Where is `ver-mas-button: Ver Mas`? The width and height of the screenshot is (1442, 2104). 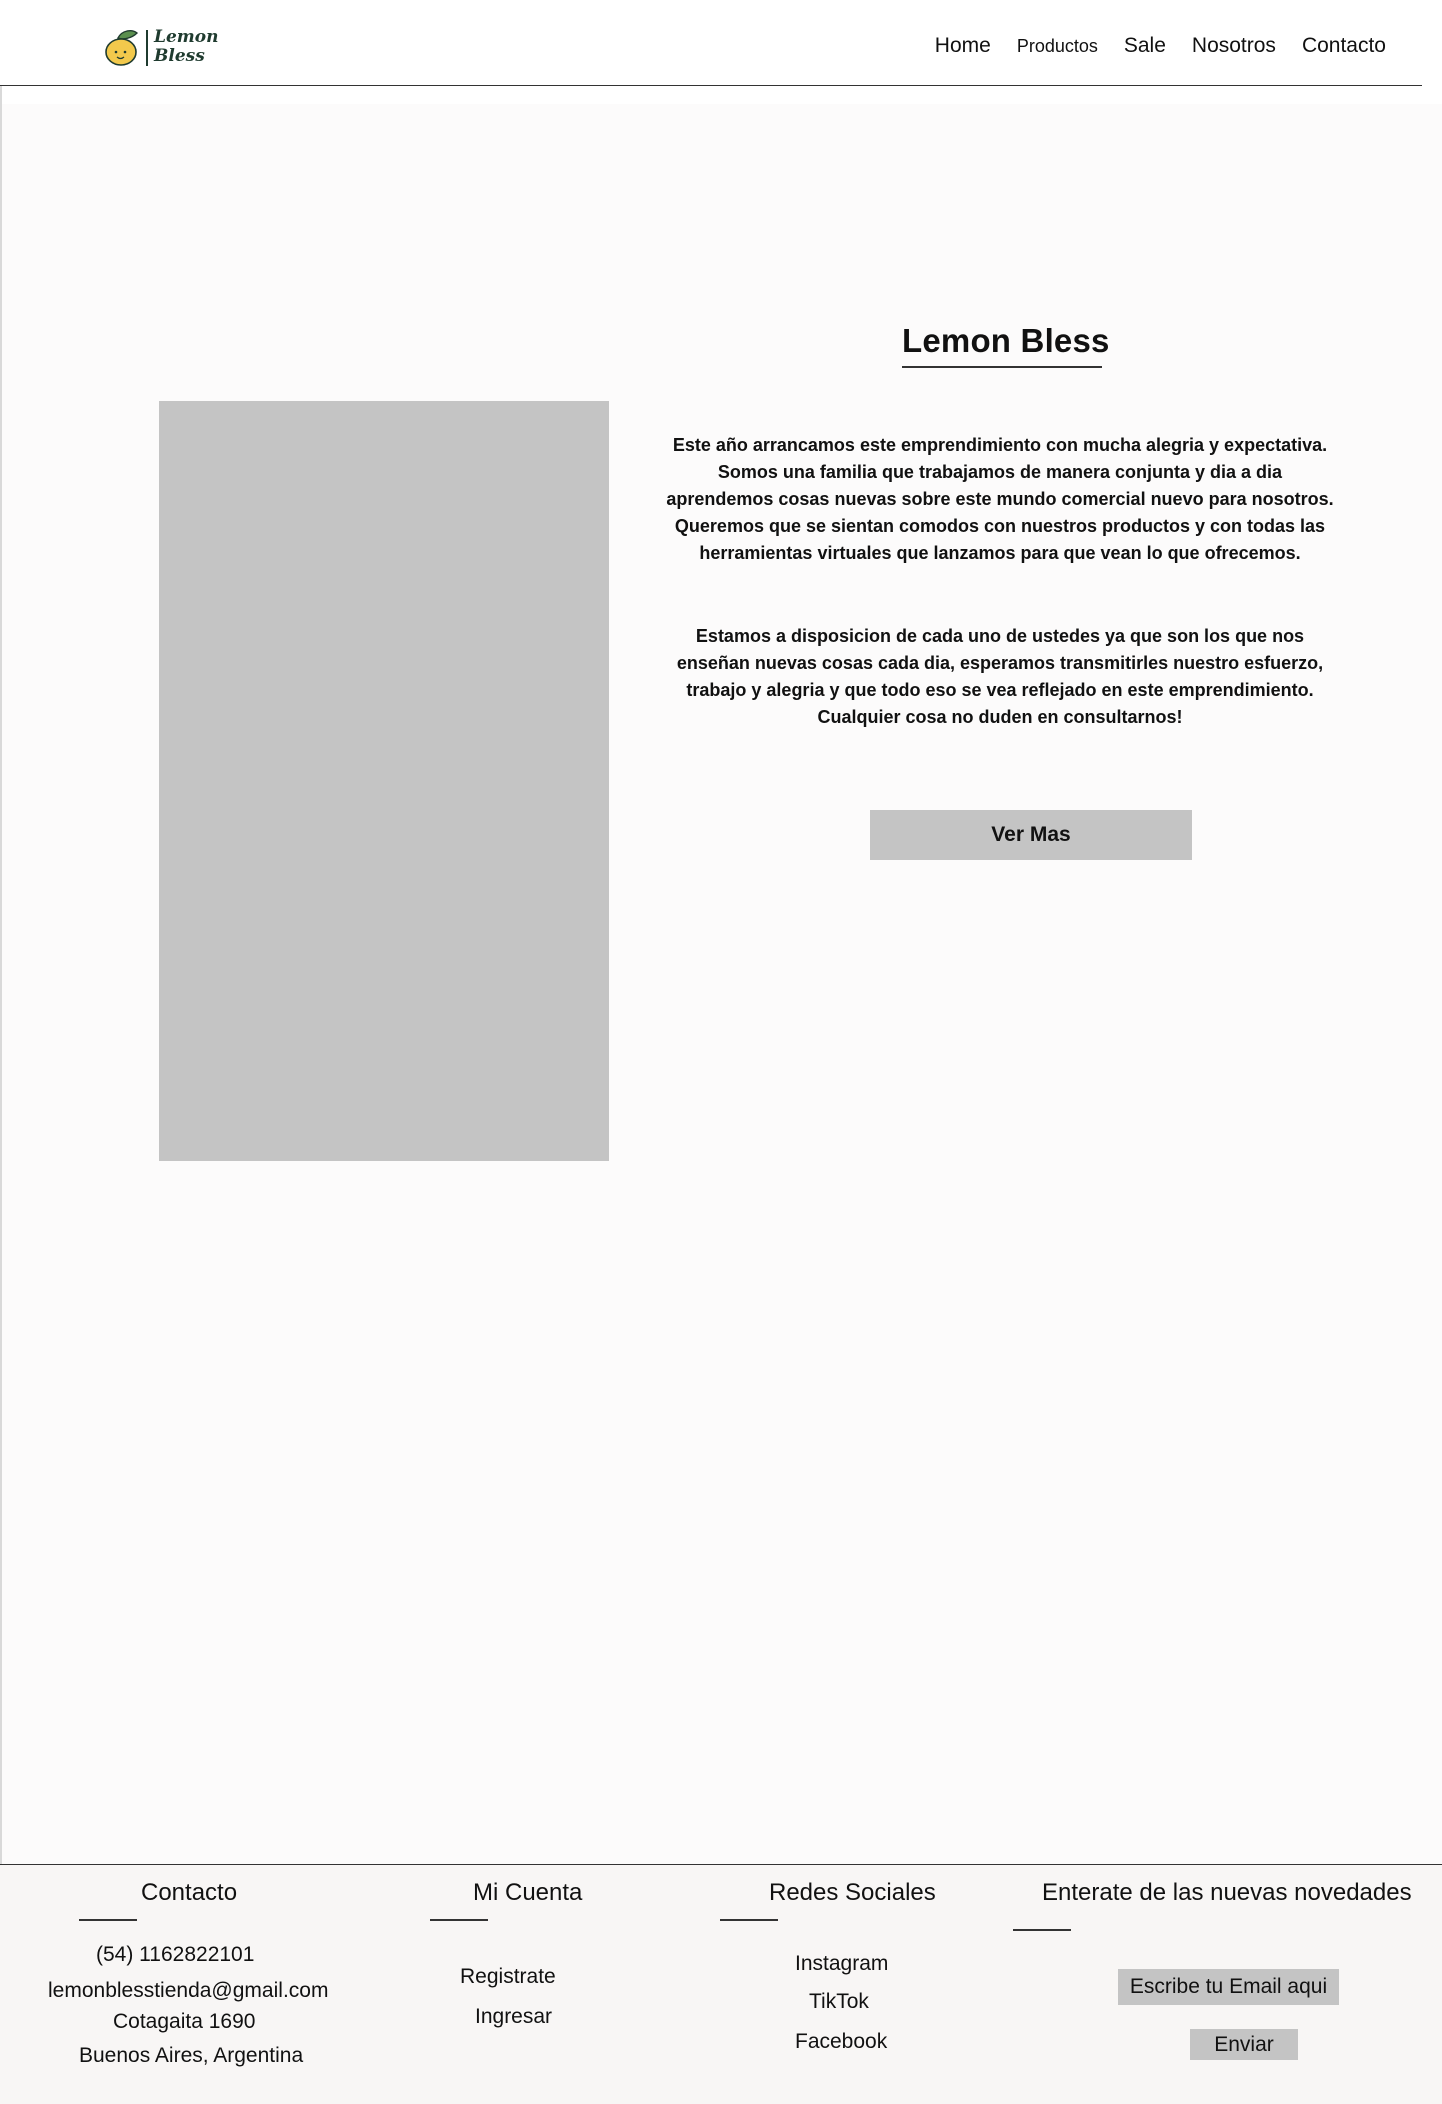
ver-mas-button: Ver Mas is located at coordinates (1031, 835).